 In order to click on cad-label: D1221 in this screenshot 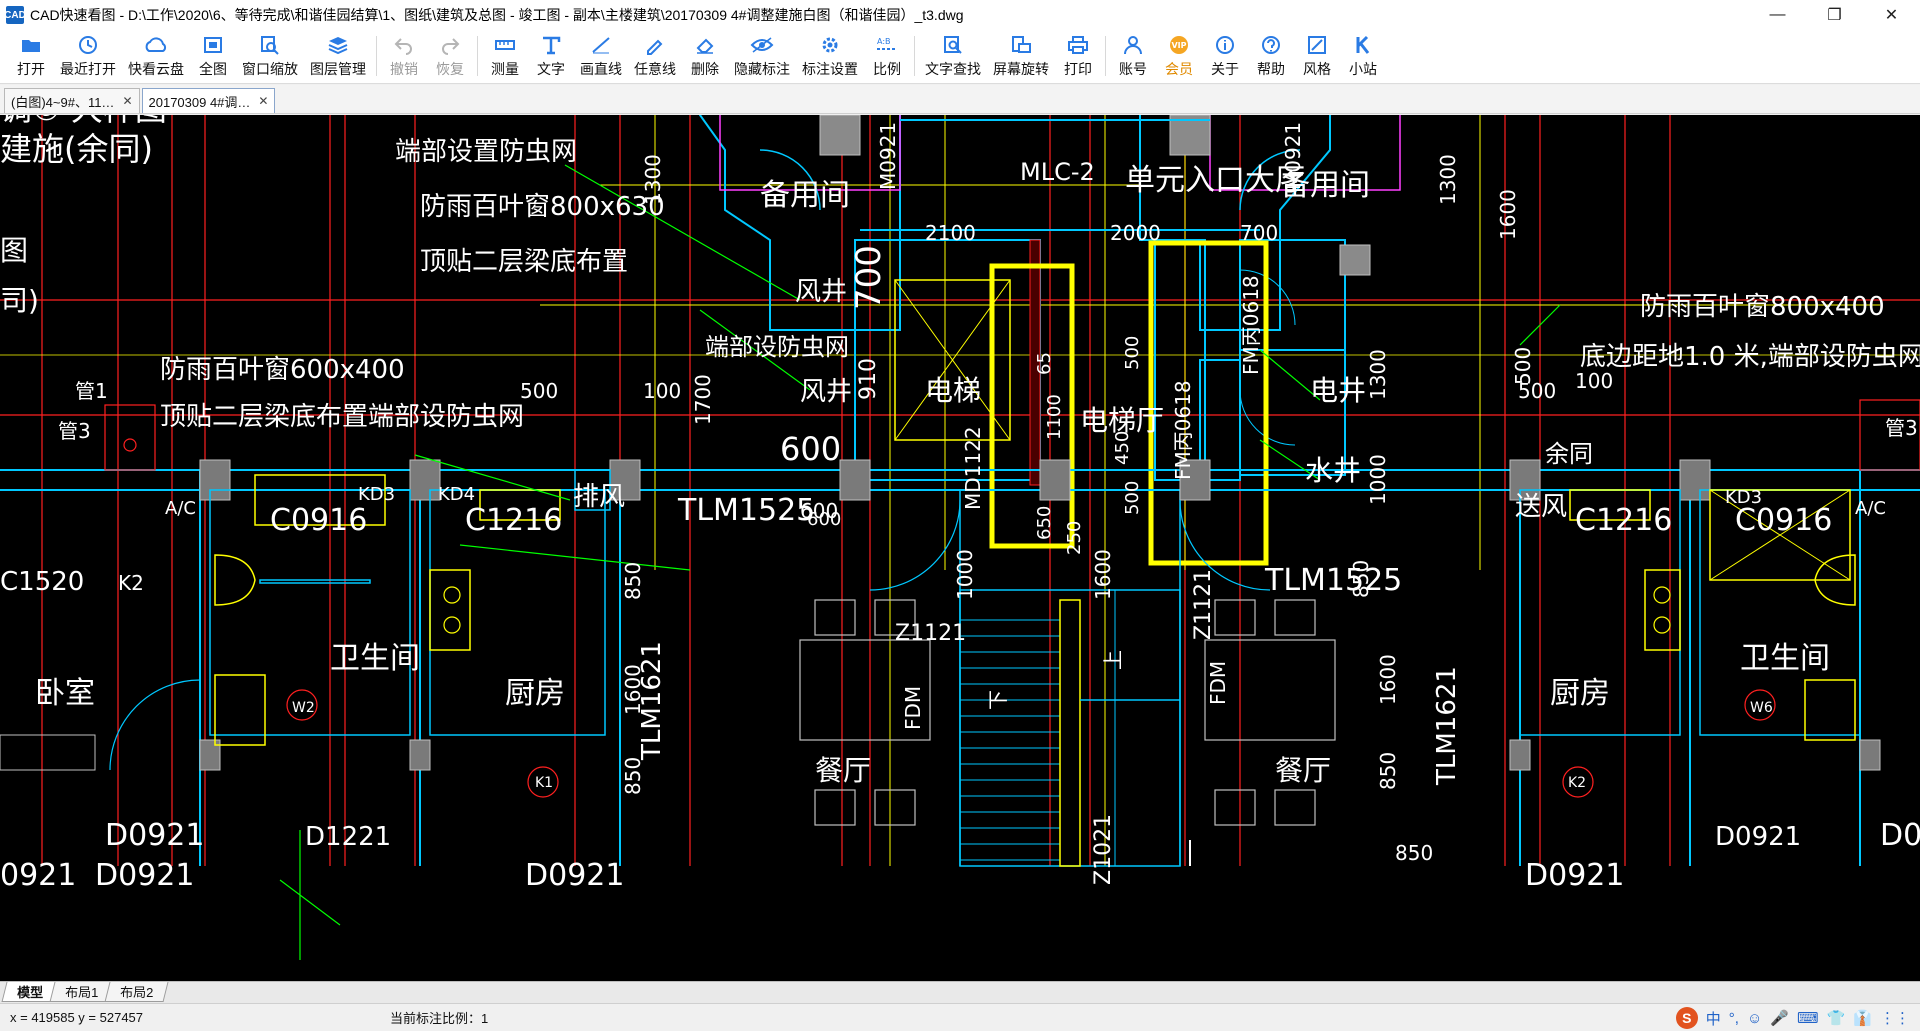, I will do `click(348, 837)`.